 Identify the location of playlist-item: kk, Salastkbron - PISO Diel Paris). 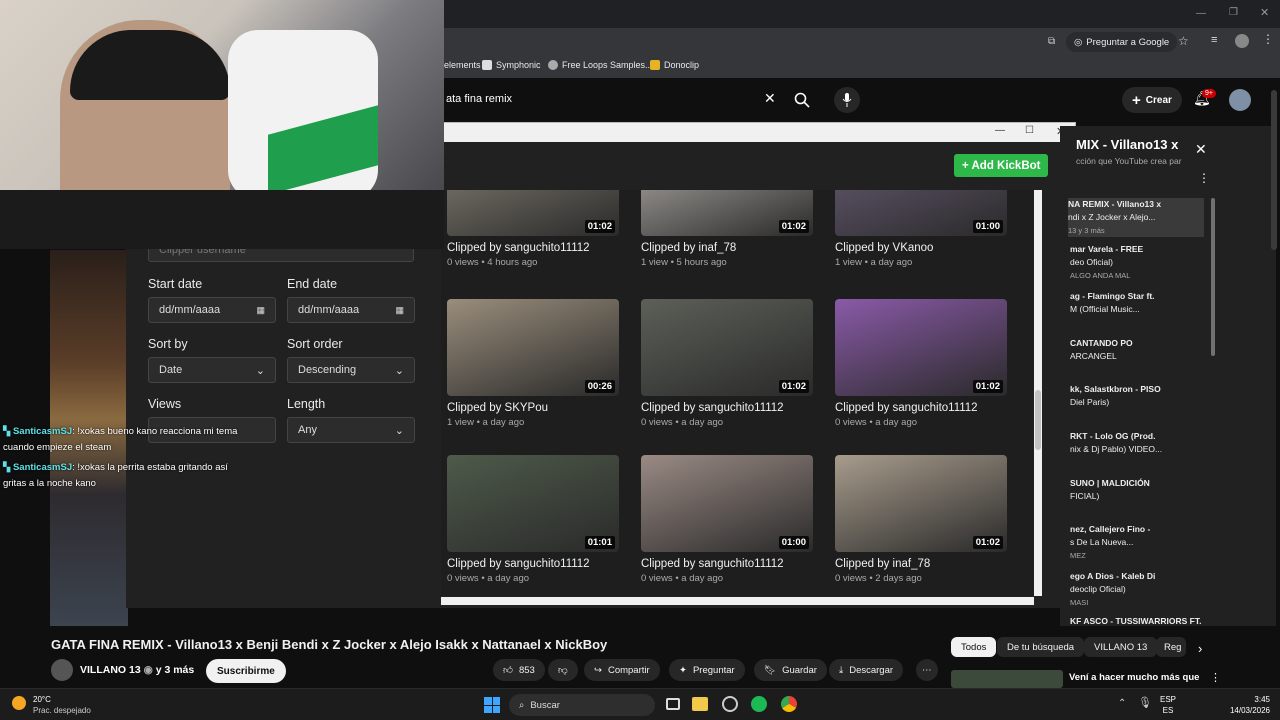
(1115, 396).